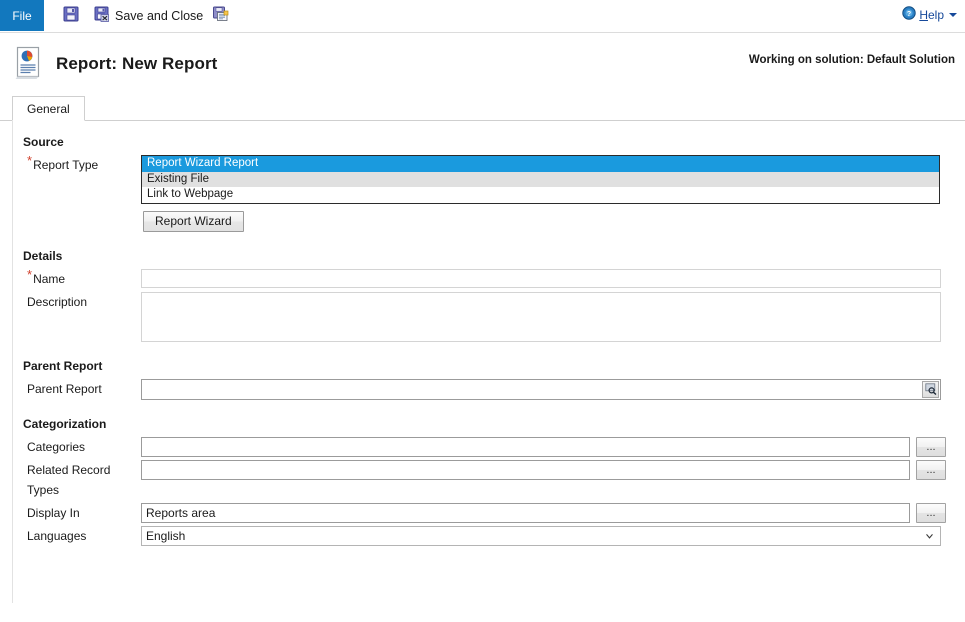 The image size is (965, 622). I want to click on file-tab: File, so click(22, 15).